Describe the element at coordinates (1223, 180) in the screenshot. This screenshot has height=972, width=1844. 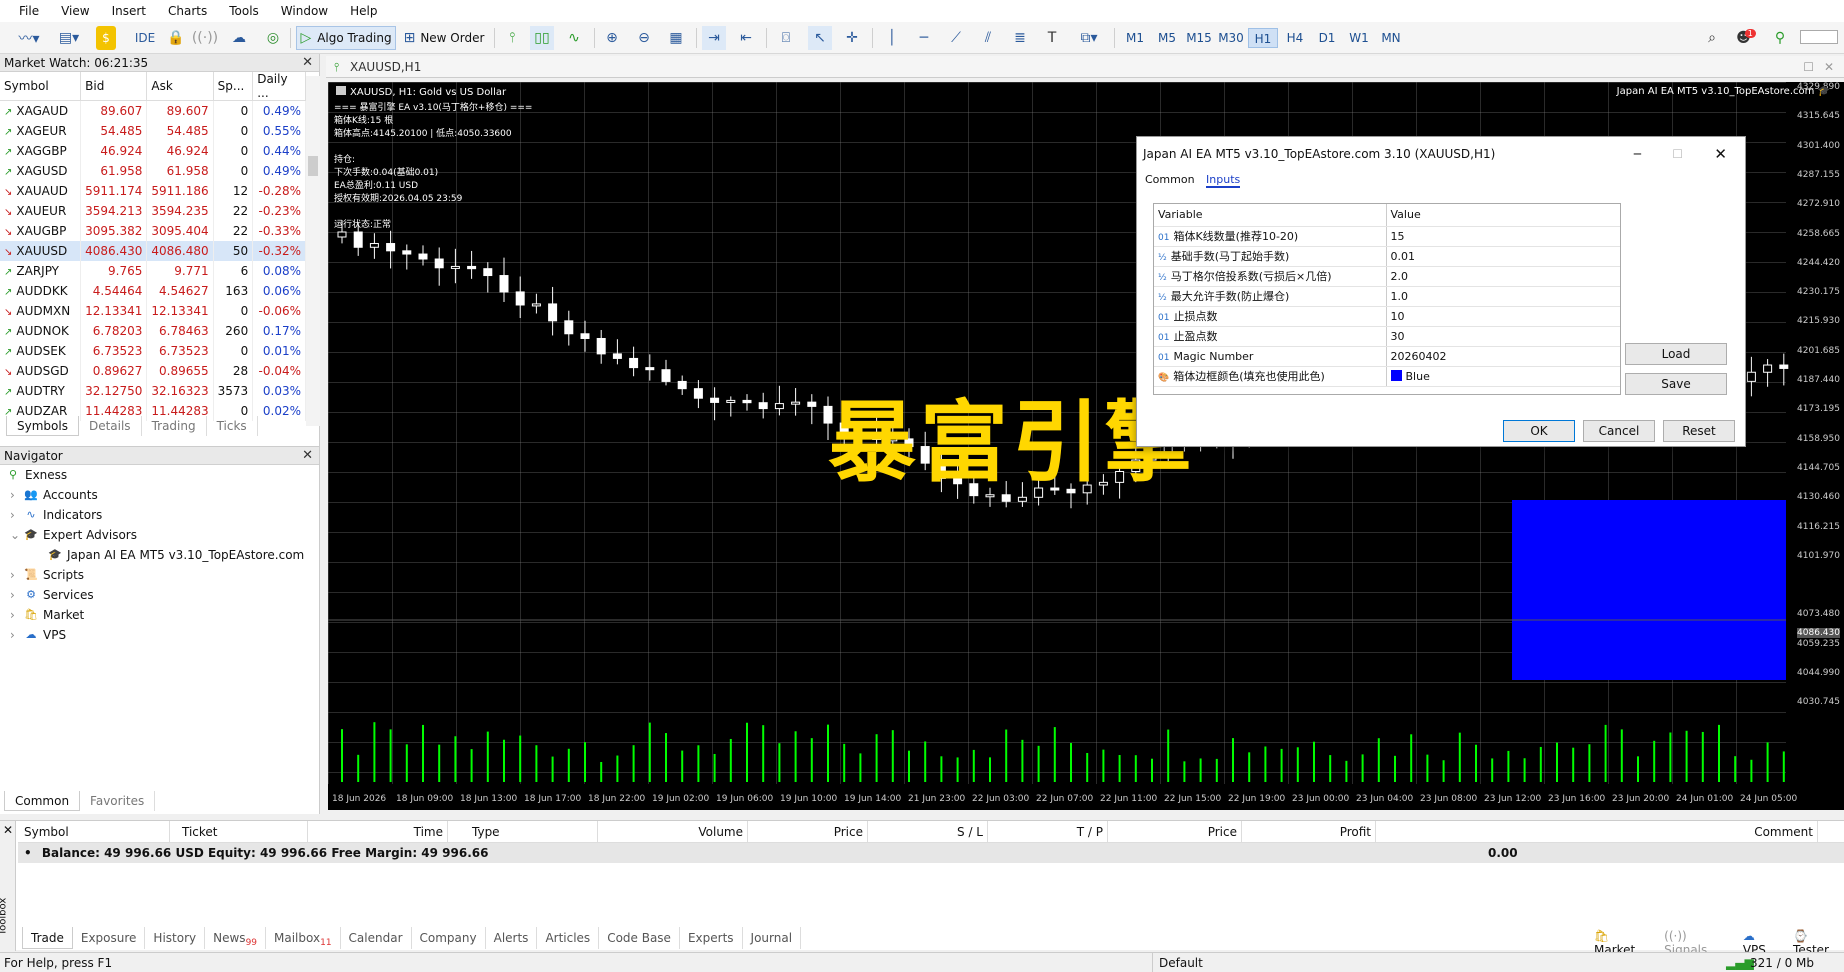
I see `tab-inputs: Inputs` at that location.